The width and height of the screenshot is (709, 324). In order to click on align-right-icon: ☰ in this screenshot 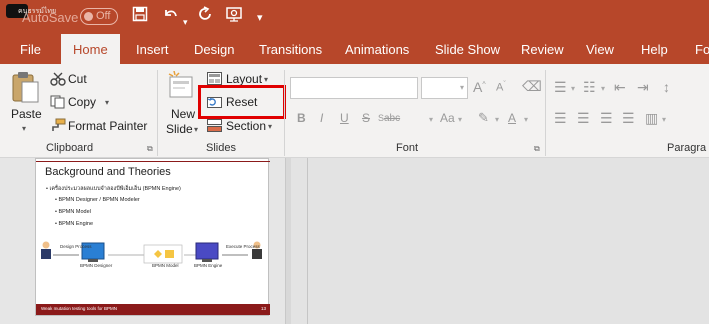, I will do `click(606, 118)`.